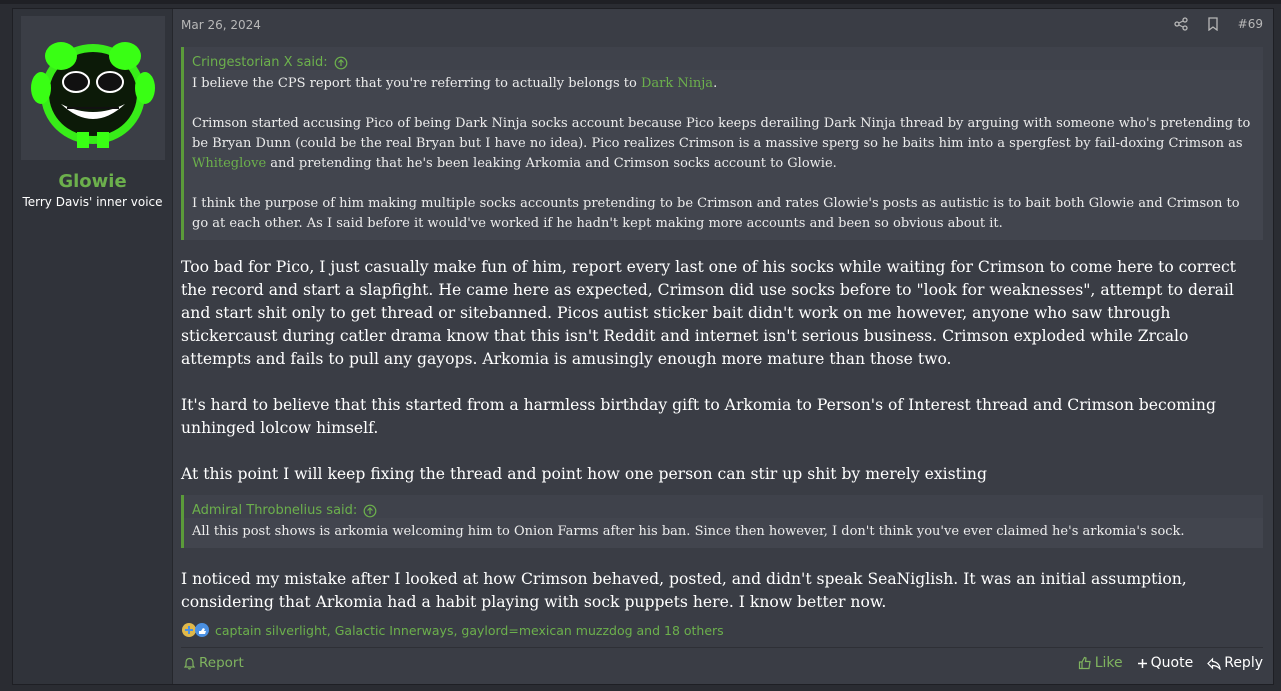 This screenshot has height=691, width=1281. I want to click on dark-ninja-link: Dark Ninja, so click(677, 83).